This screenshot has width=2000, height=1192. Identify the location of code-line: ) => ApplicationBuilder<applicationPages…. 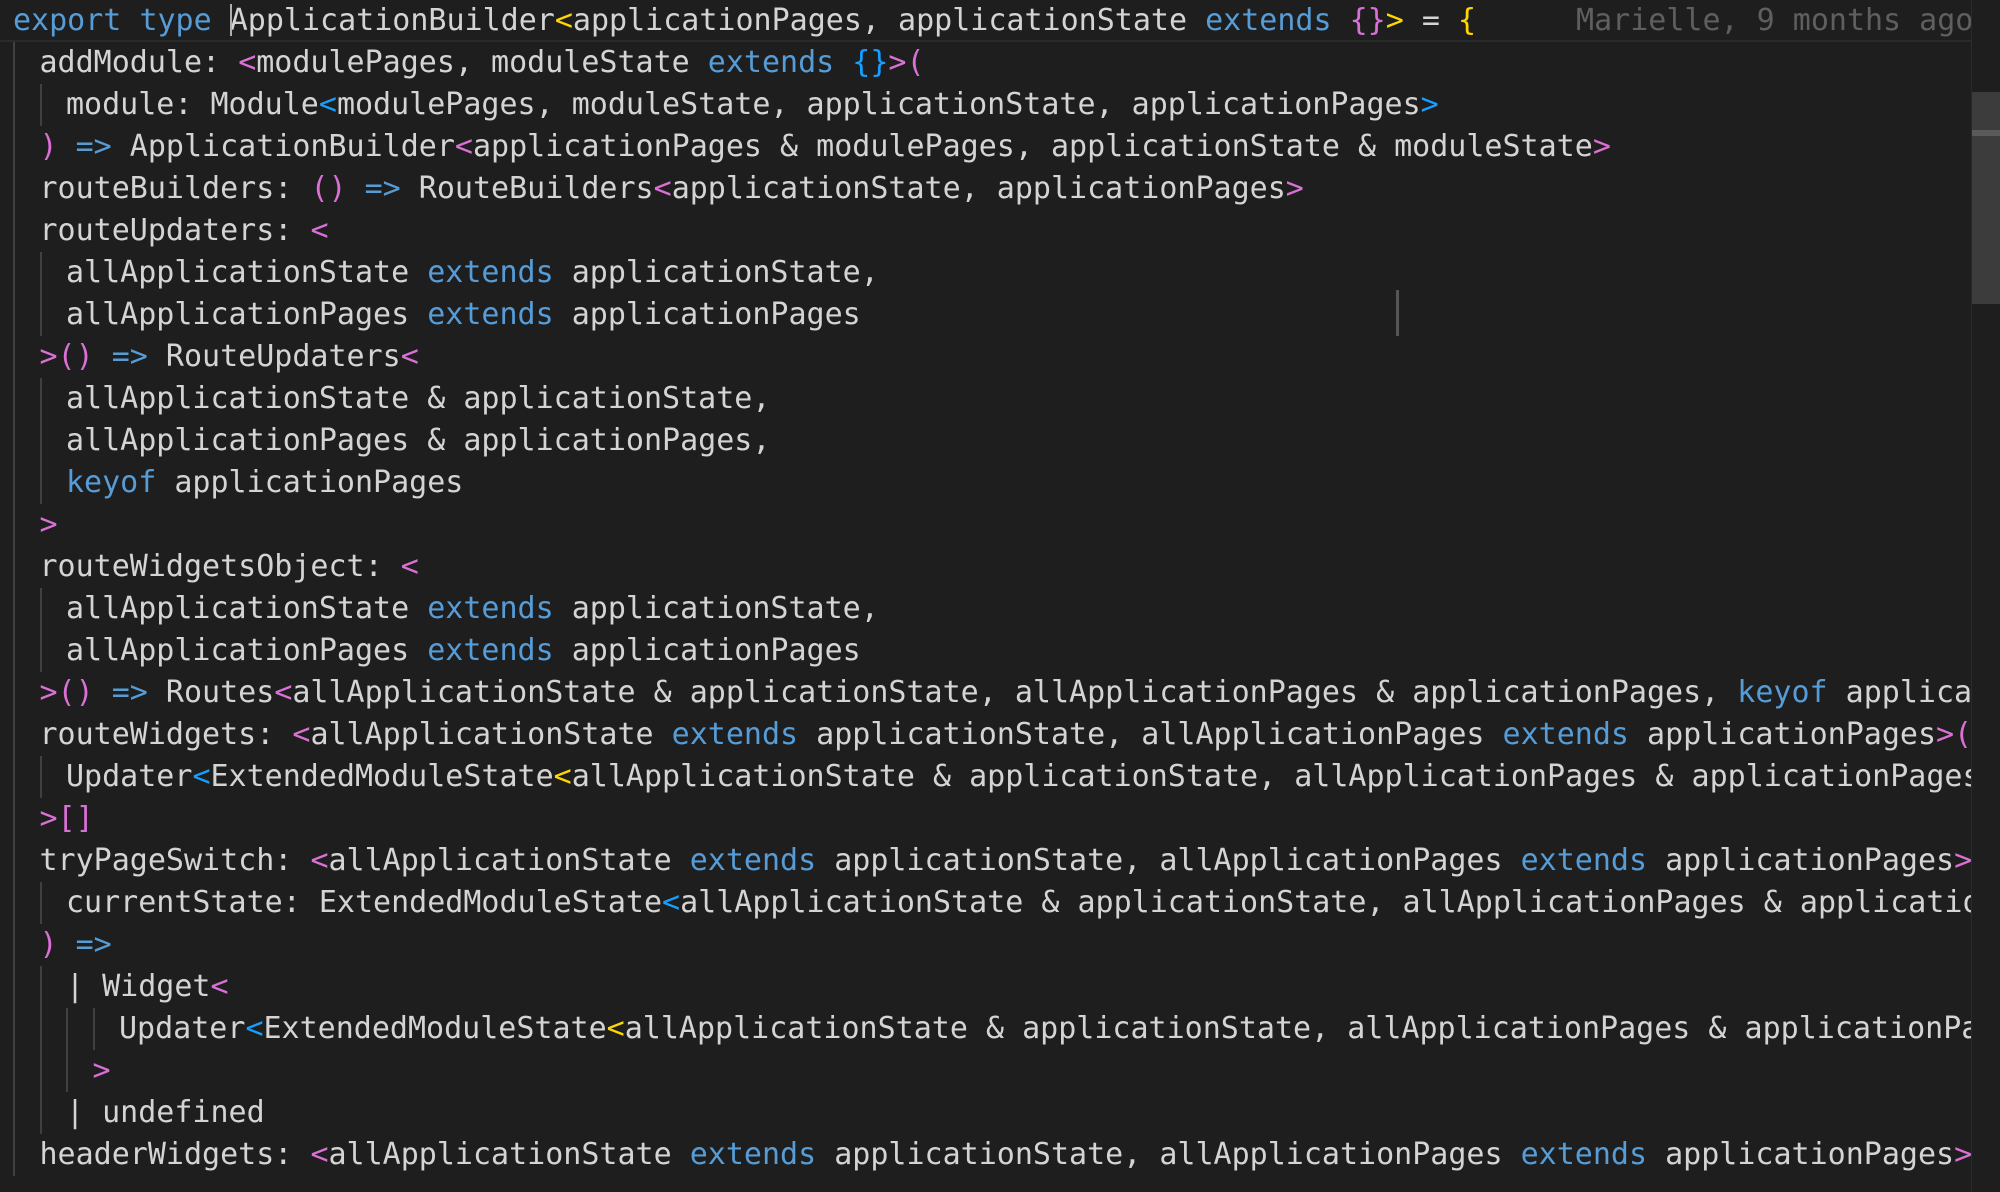
(988, 147).